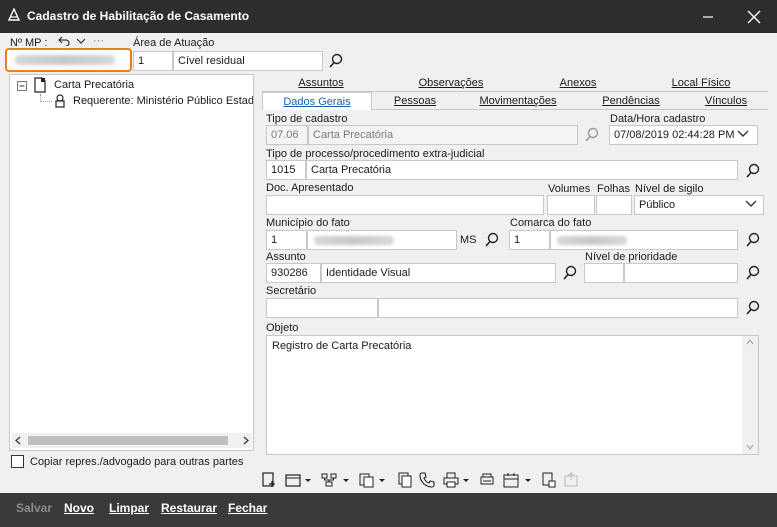 Image resolution: width=777 pixels, height=527 pixels. I want to click on tab-pessoas: Pessoas, so click(415, 101).